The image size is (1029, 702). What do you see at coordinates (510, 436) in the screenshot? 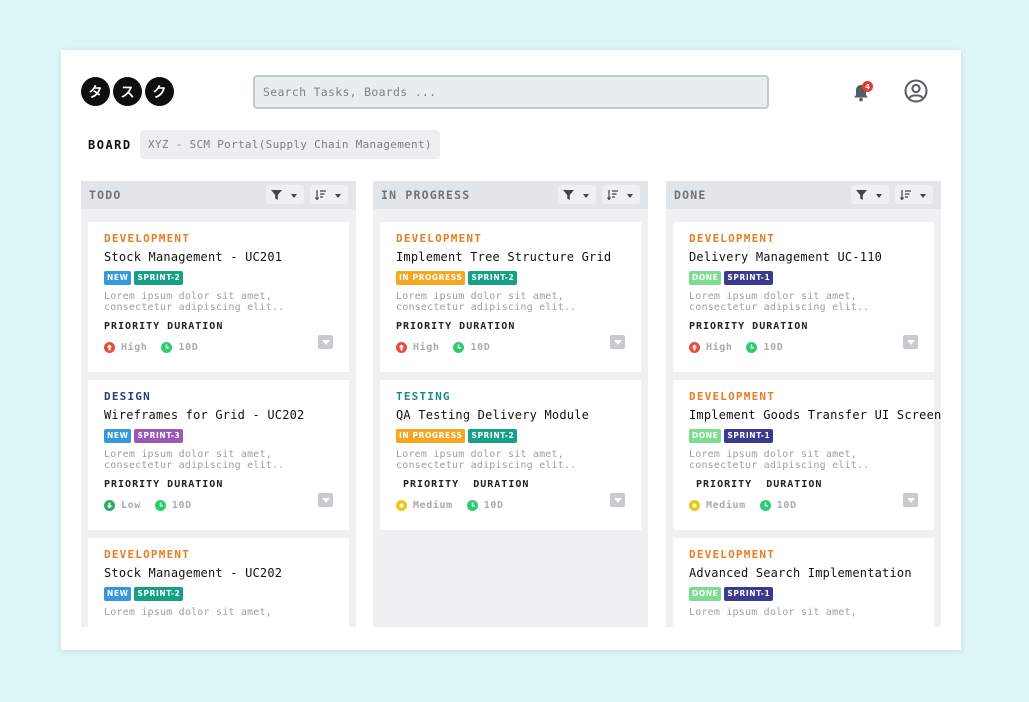
I see `task-tags: IN PROGRESS SPRINT-2` at bounding box center [510, 436].